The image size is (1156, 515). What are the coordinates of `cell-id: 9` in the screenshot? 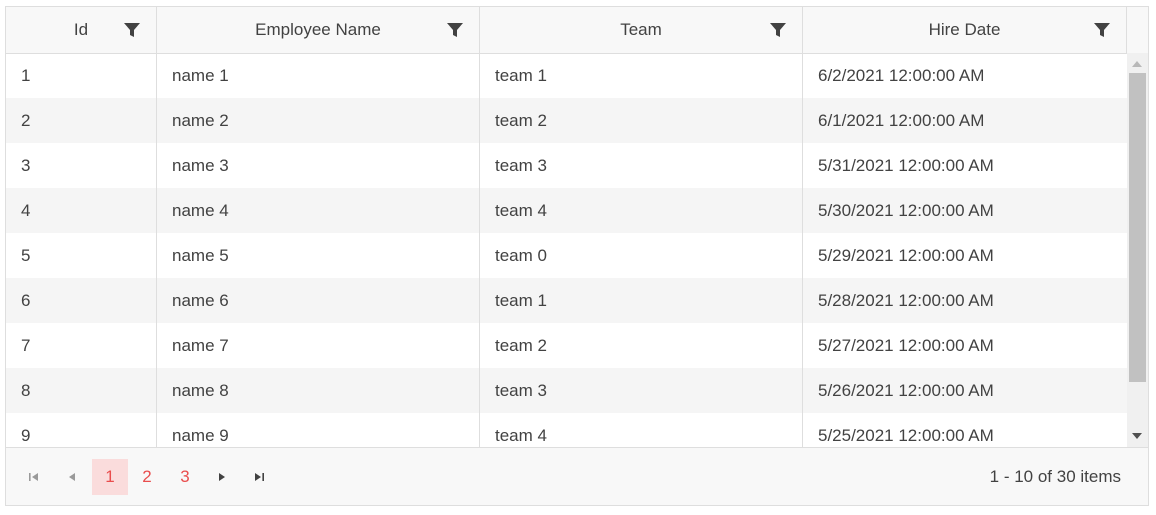 It's located at (81, 430).